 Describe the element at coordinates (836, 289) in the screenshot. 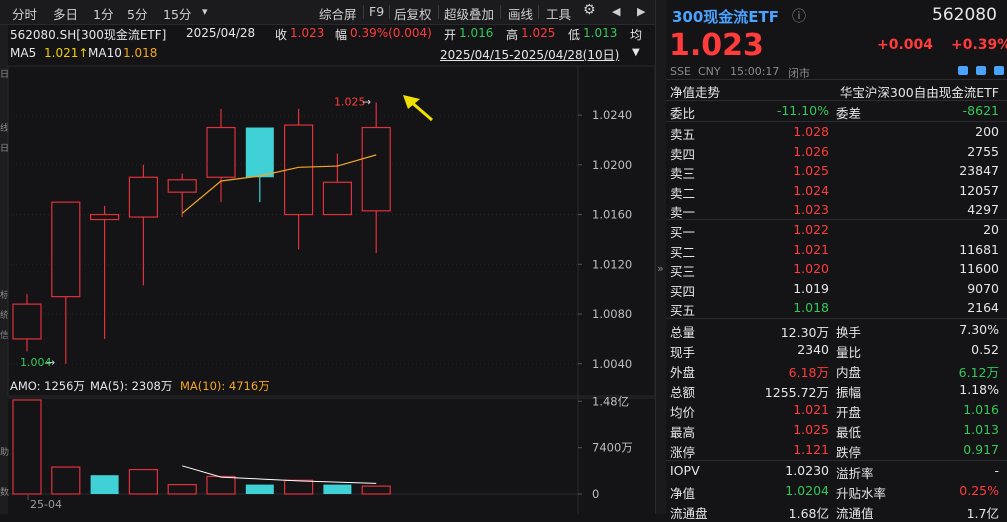

I see `bid-row: 买四 1.019 9070` at that location.